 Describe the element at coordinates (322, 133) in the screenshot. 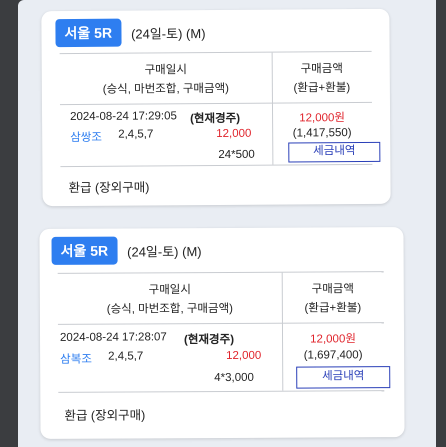

I see `refund-amount: (1,417,550)` at that location.